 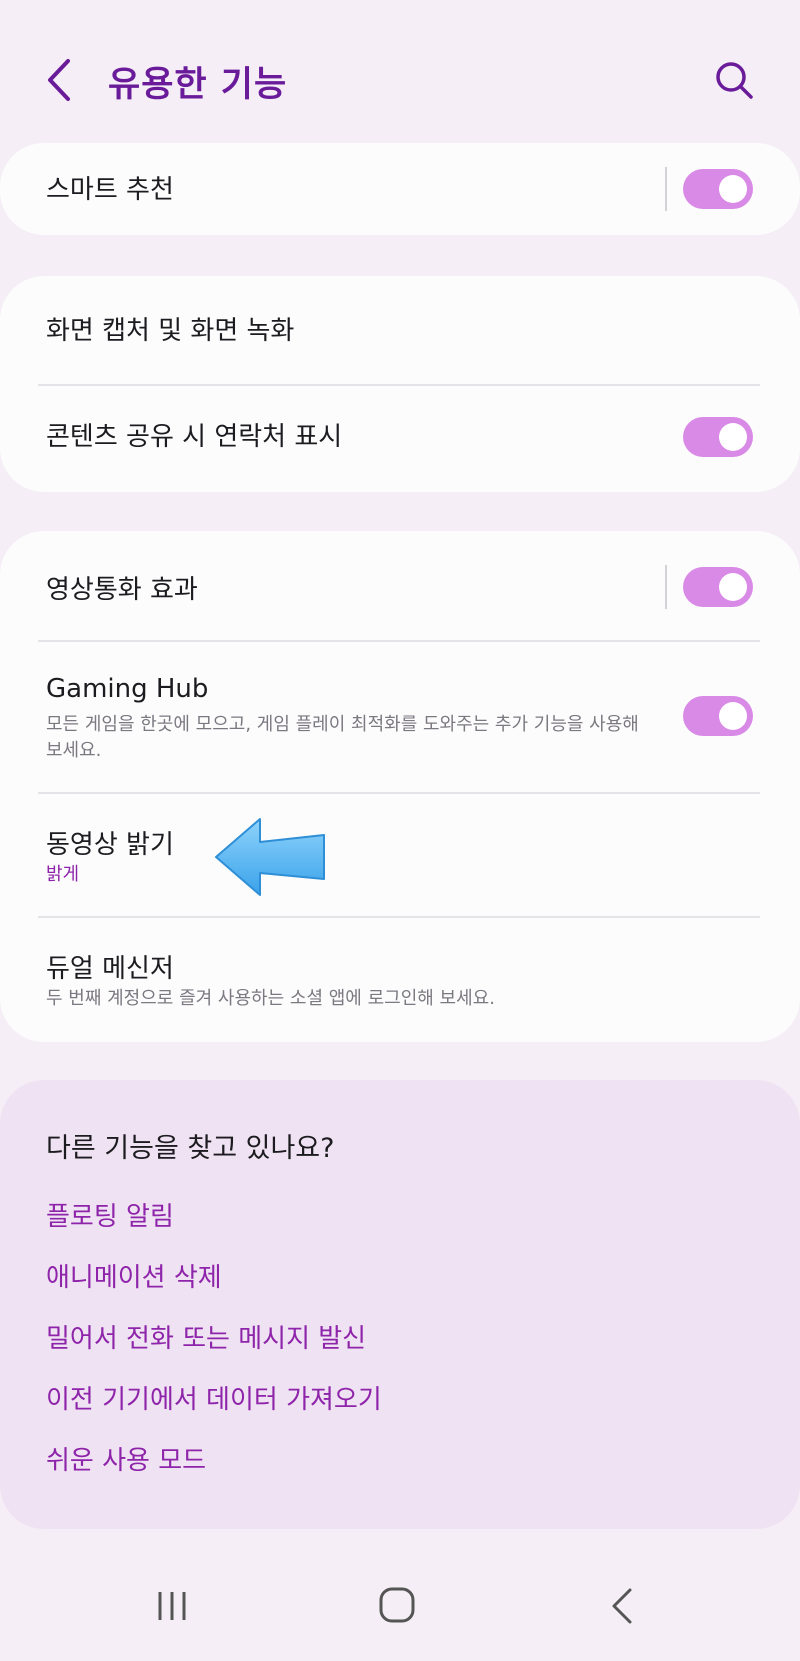 I want to click on smart-suggestions-toggle, so click(x=718, y=189).